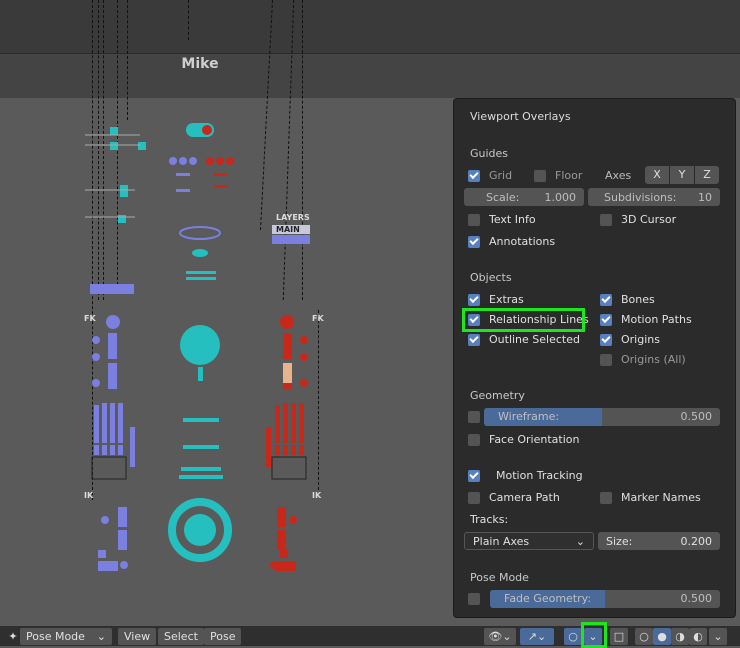  I want to click on origins-label: Origins, so click(640, 339).